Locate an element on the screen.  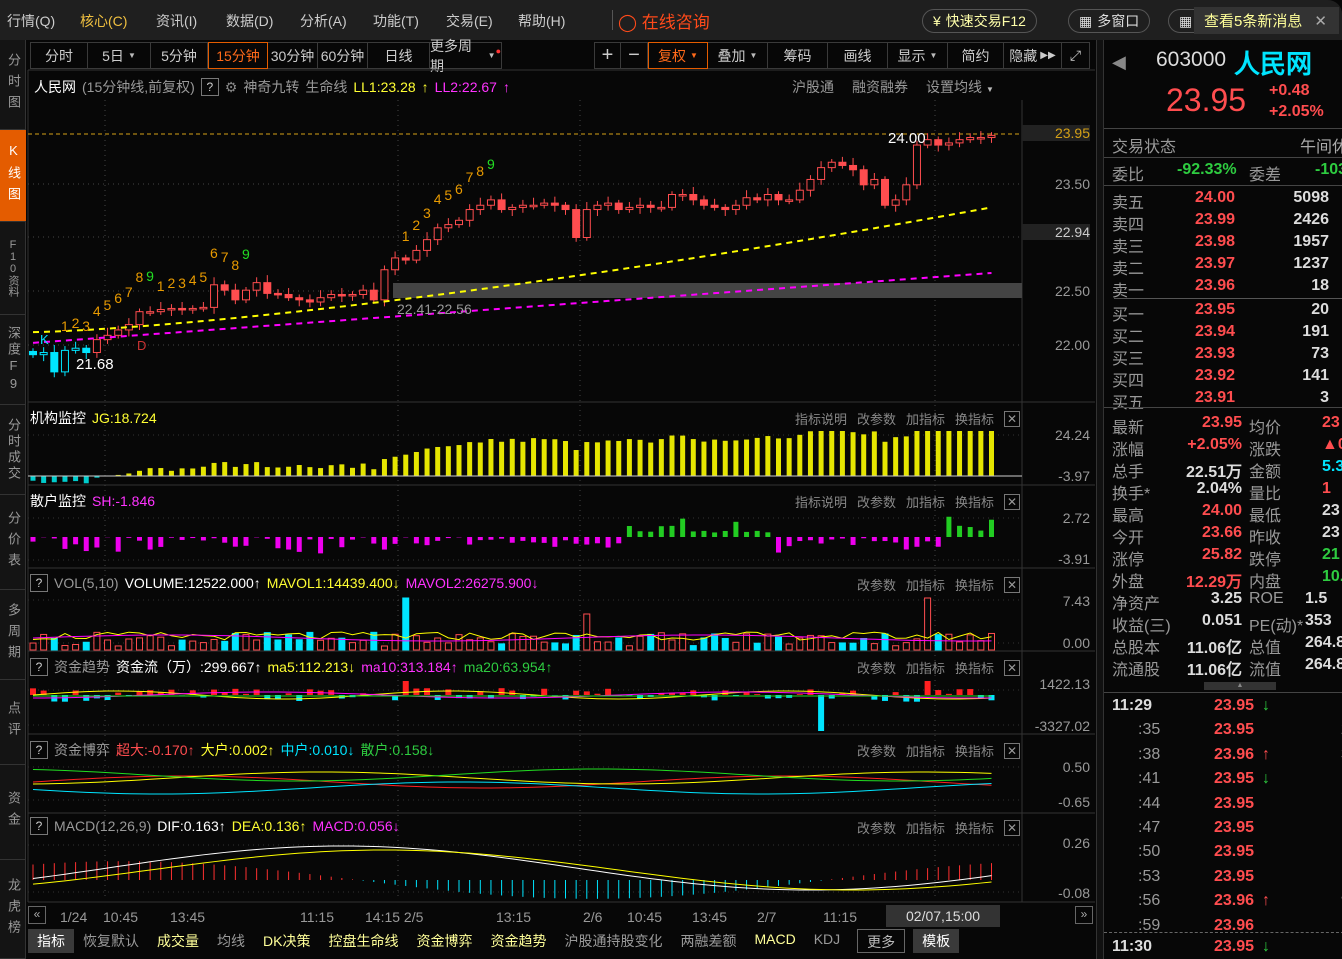
tick-time: :41 is located at coordinates (1149, 779).